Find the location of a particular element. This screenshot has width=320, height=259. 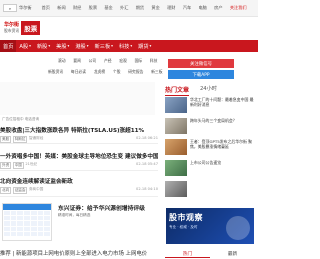

sub-nav-row-1: 滚动 要闻 公司 产经 宏观 国际 科技 is located at coordinates (111, 61).